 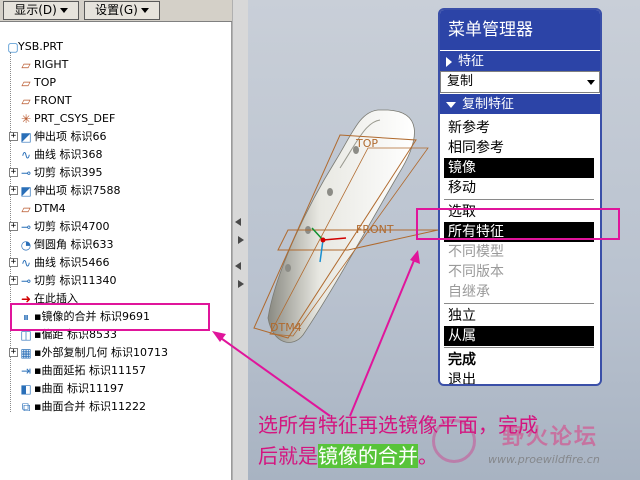 I want to click on menu-manager-title: 菜单管理器, so click(x=520, y=30).